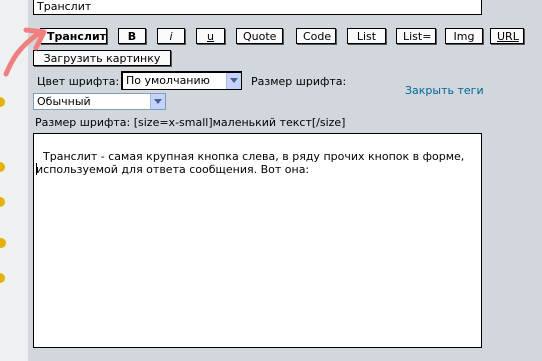 Image resolution: width=542 pixels, height=361 pixels. What do you see at coordinates (299, 81) in the screenshot?
I see `font-size-label: Размер шрифта:` at bounding box center [299, 81].